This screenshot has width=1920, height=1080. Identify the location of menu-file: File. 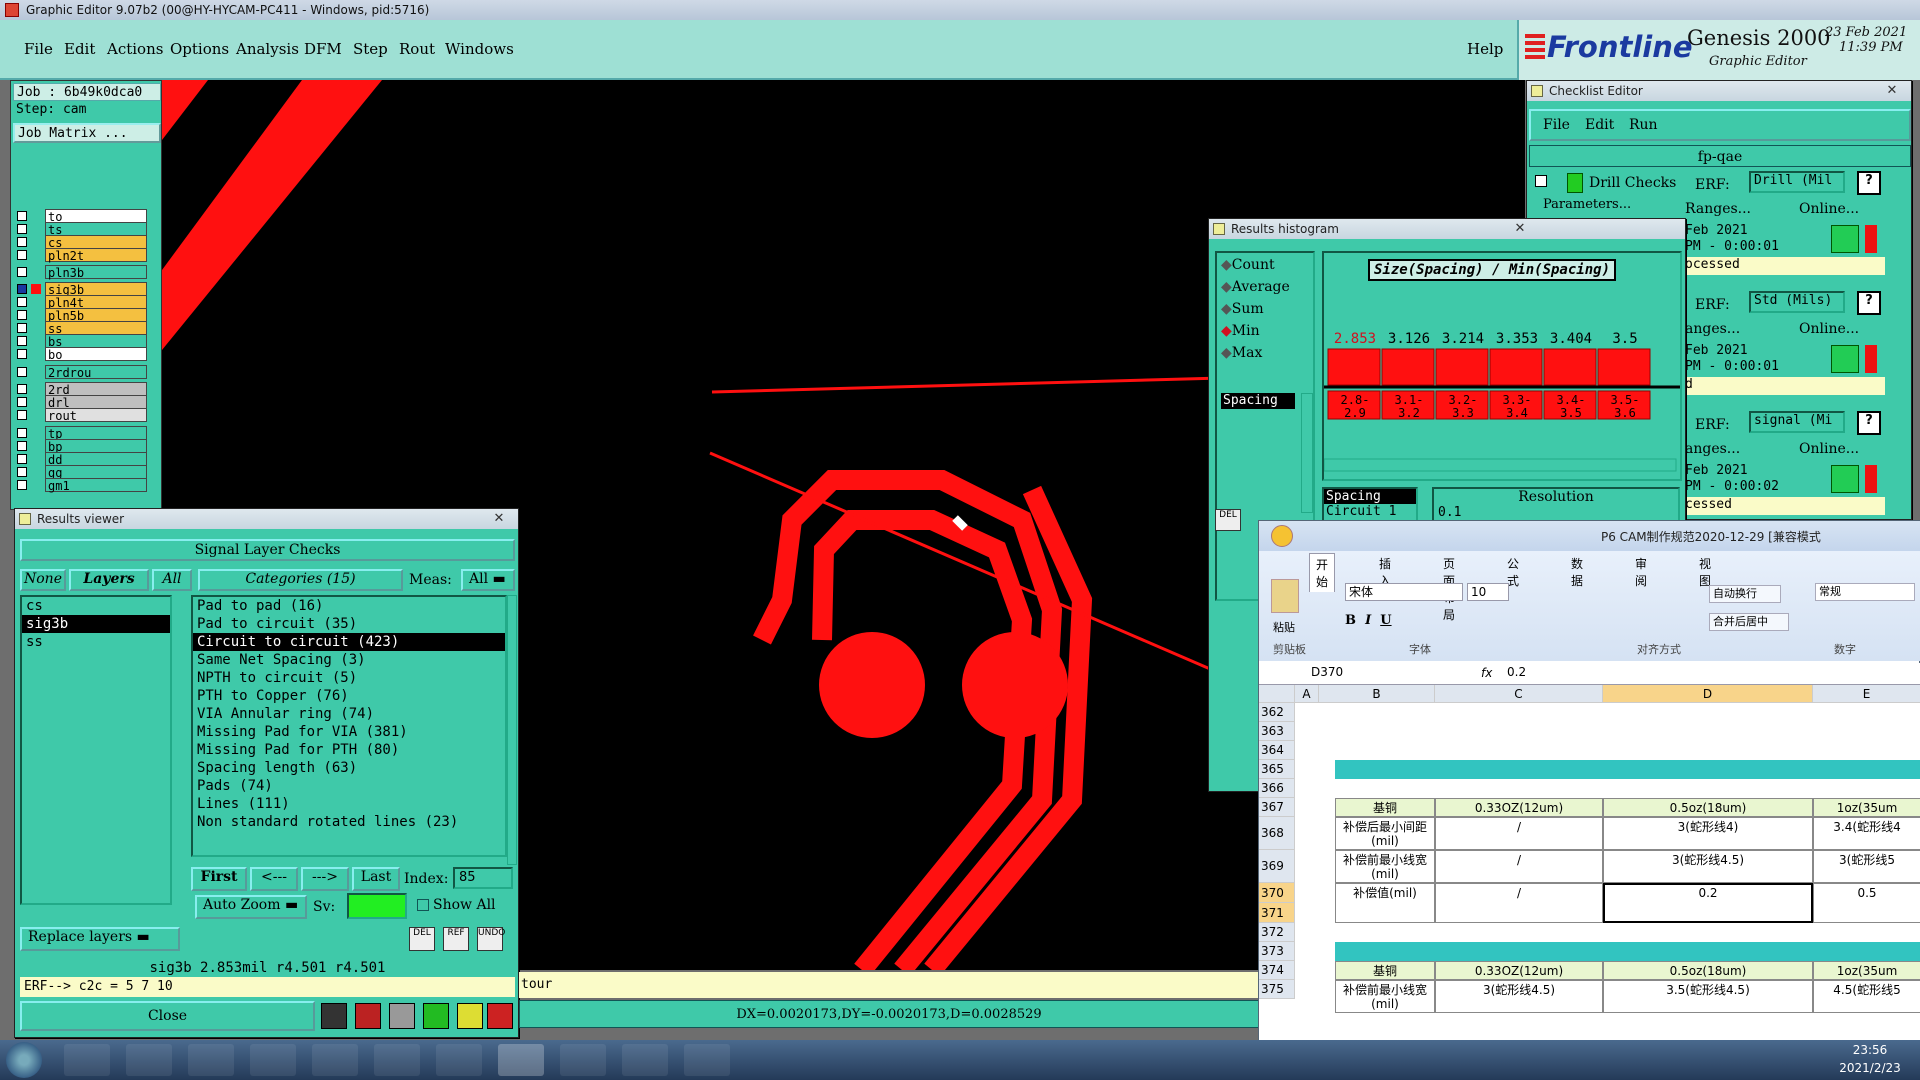
(38, 49).